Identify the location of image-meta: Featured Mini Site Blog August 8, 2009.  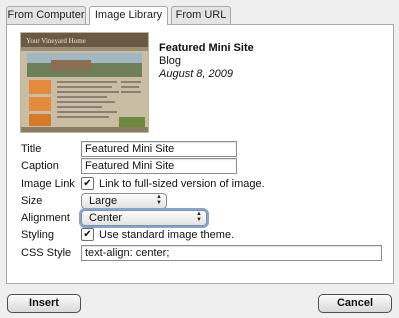
(206, 61).